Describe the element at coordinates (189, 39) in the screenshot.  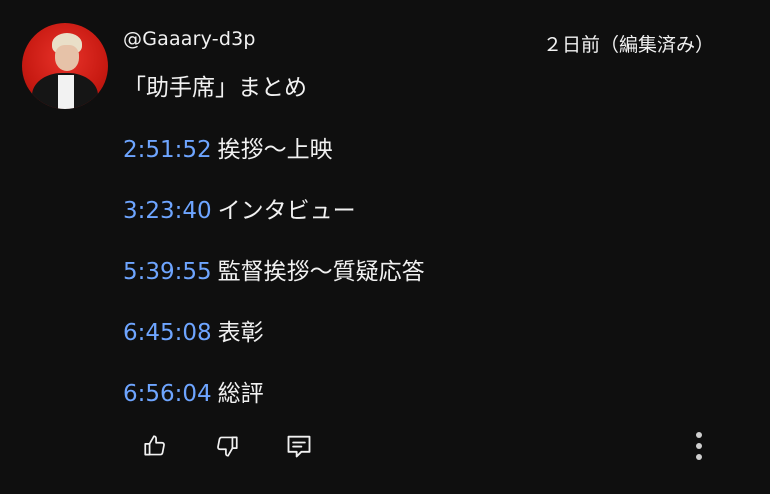
I see `comment-author-handle: @Gaaary-d3p` at that location.